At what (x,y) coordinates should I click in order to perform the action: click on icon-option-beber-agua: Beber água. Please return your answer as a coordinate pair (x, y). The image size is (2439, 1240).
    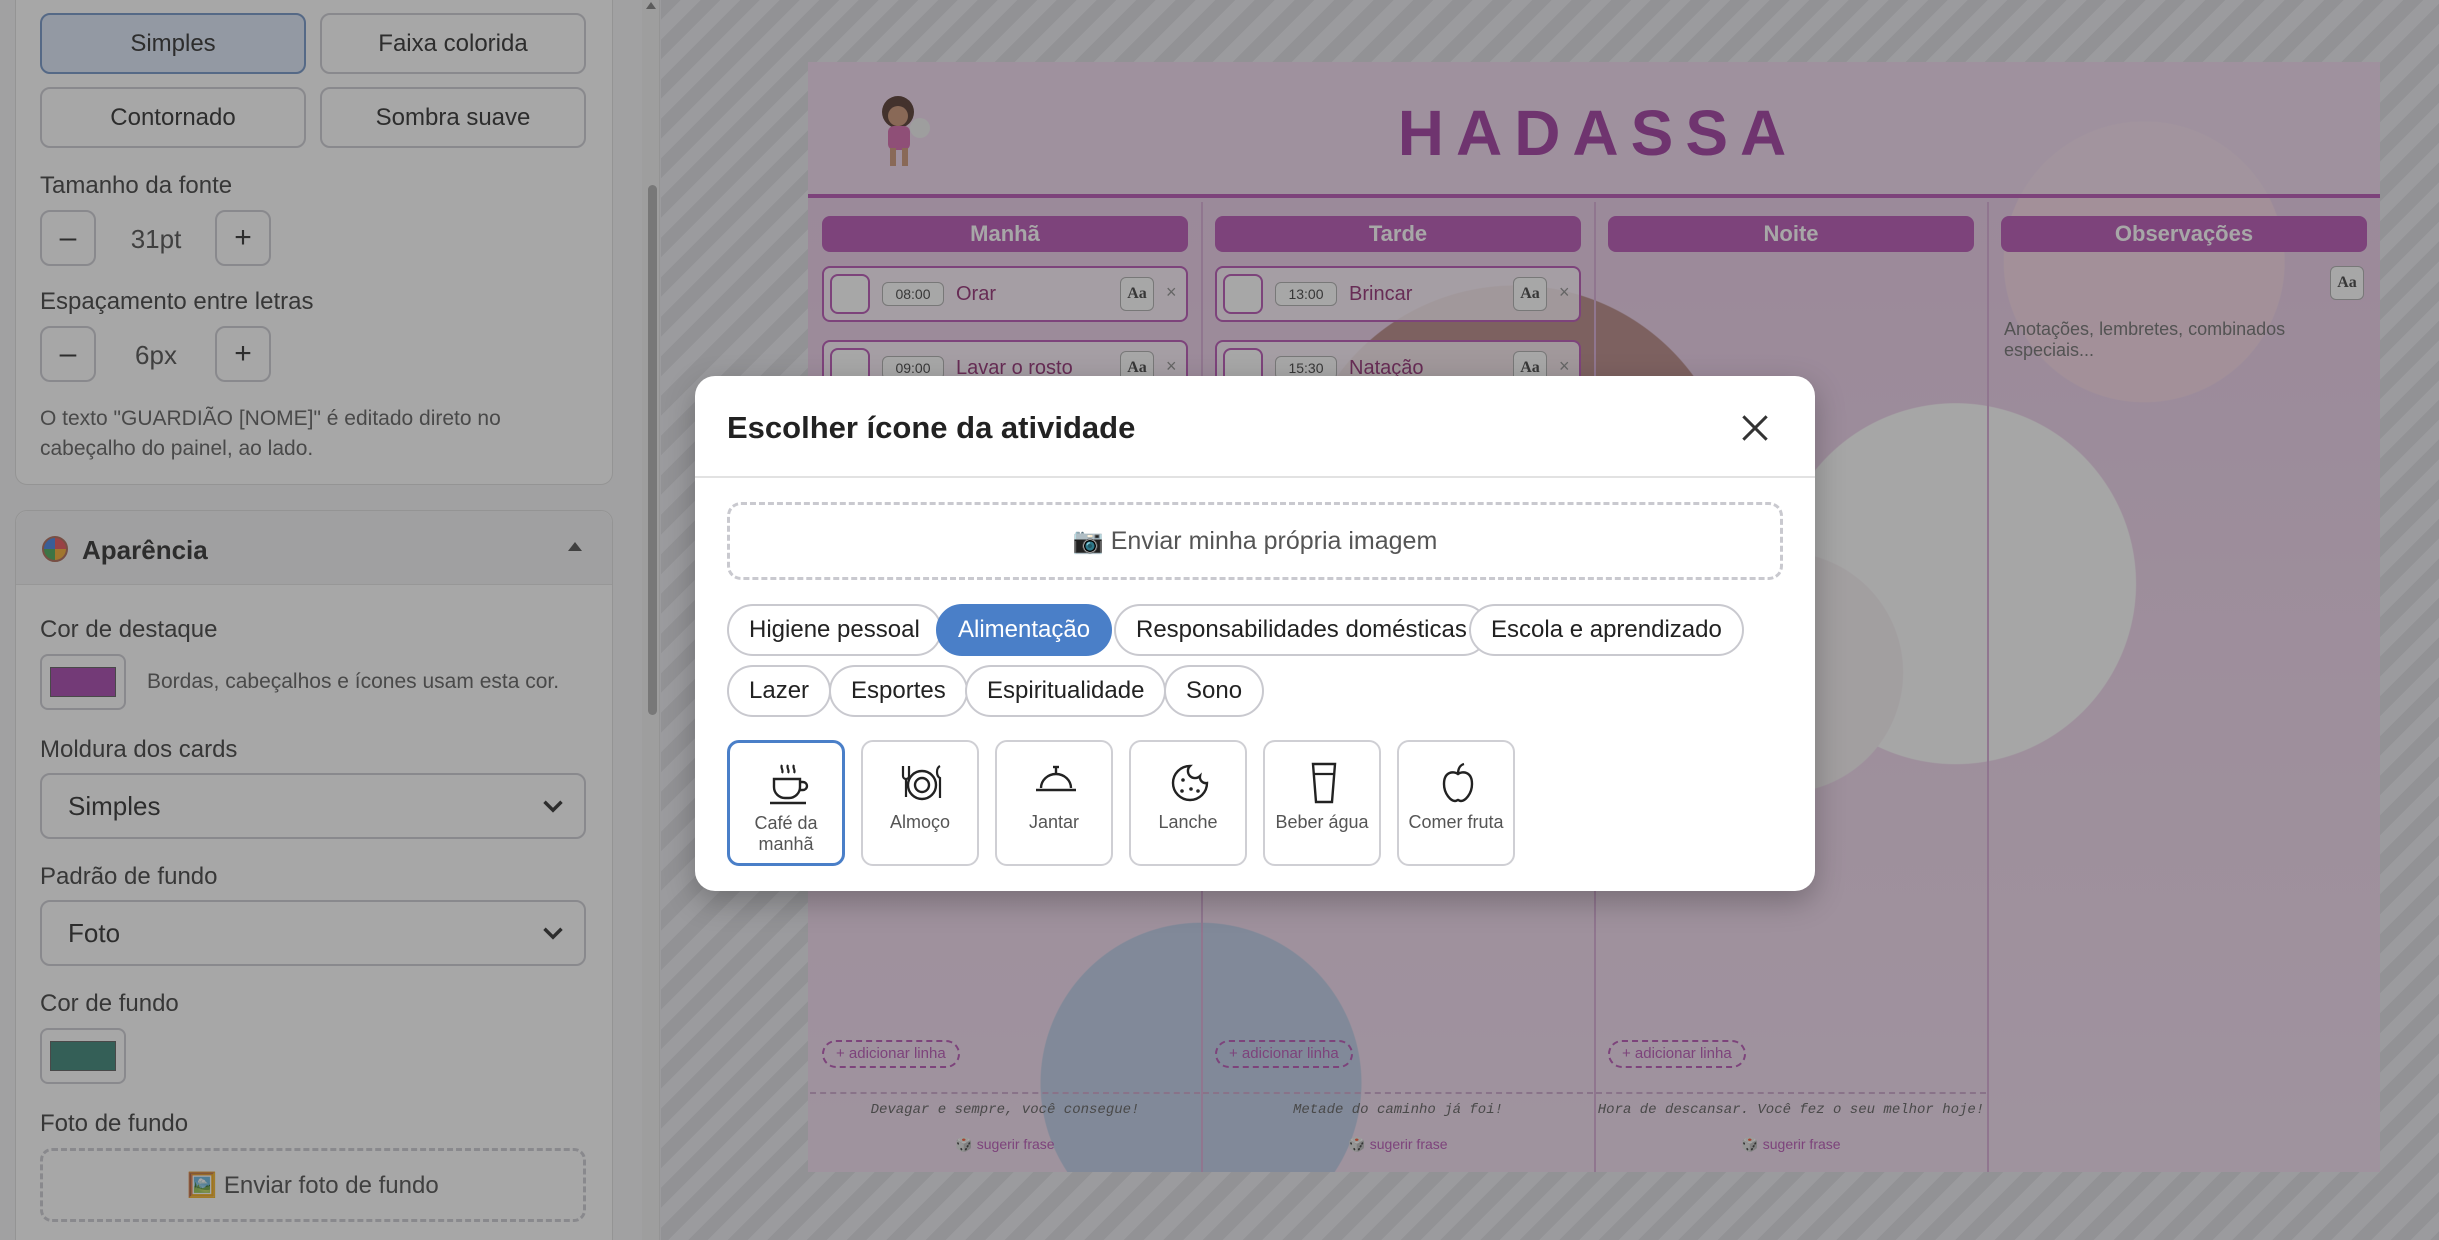
    Looking at the image, I should click on (1322, 803).